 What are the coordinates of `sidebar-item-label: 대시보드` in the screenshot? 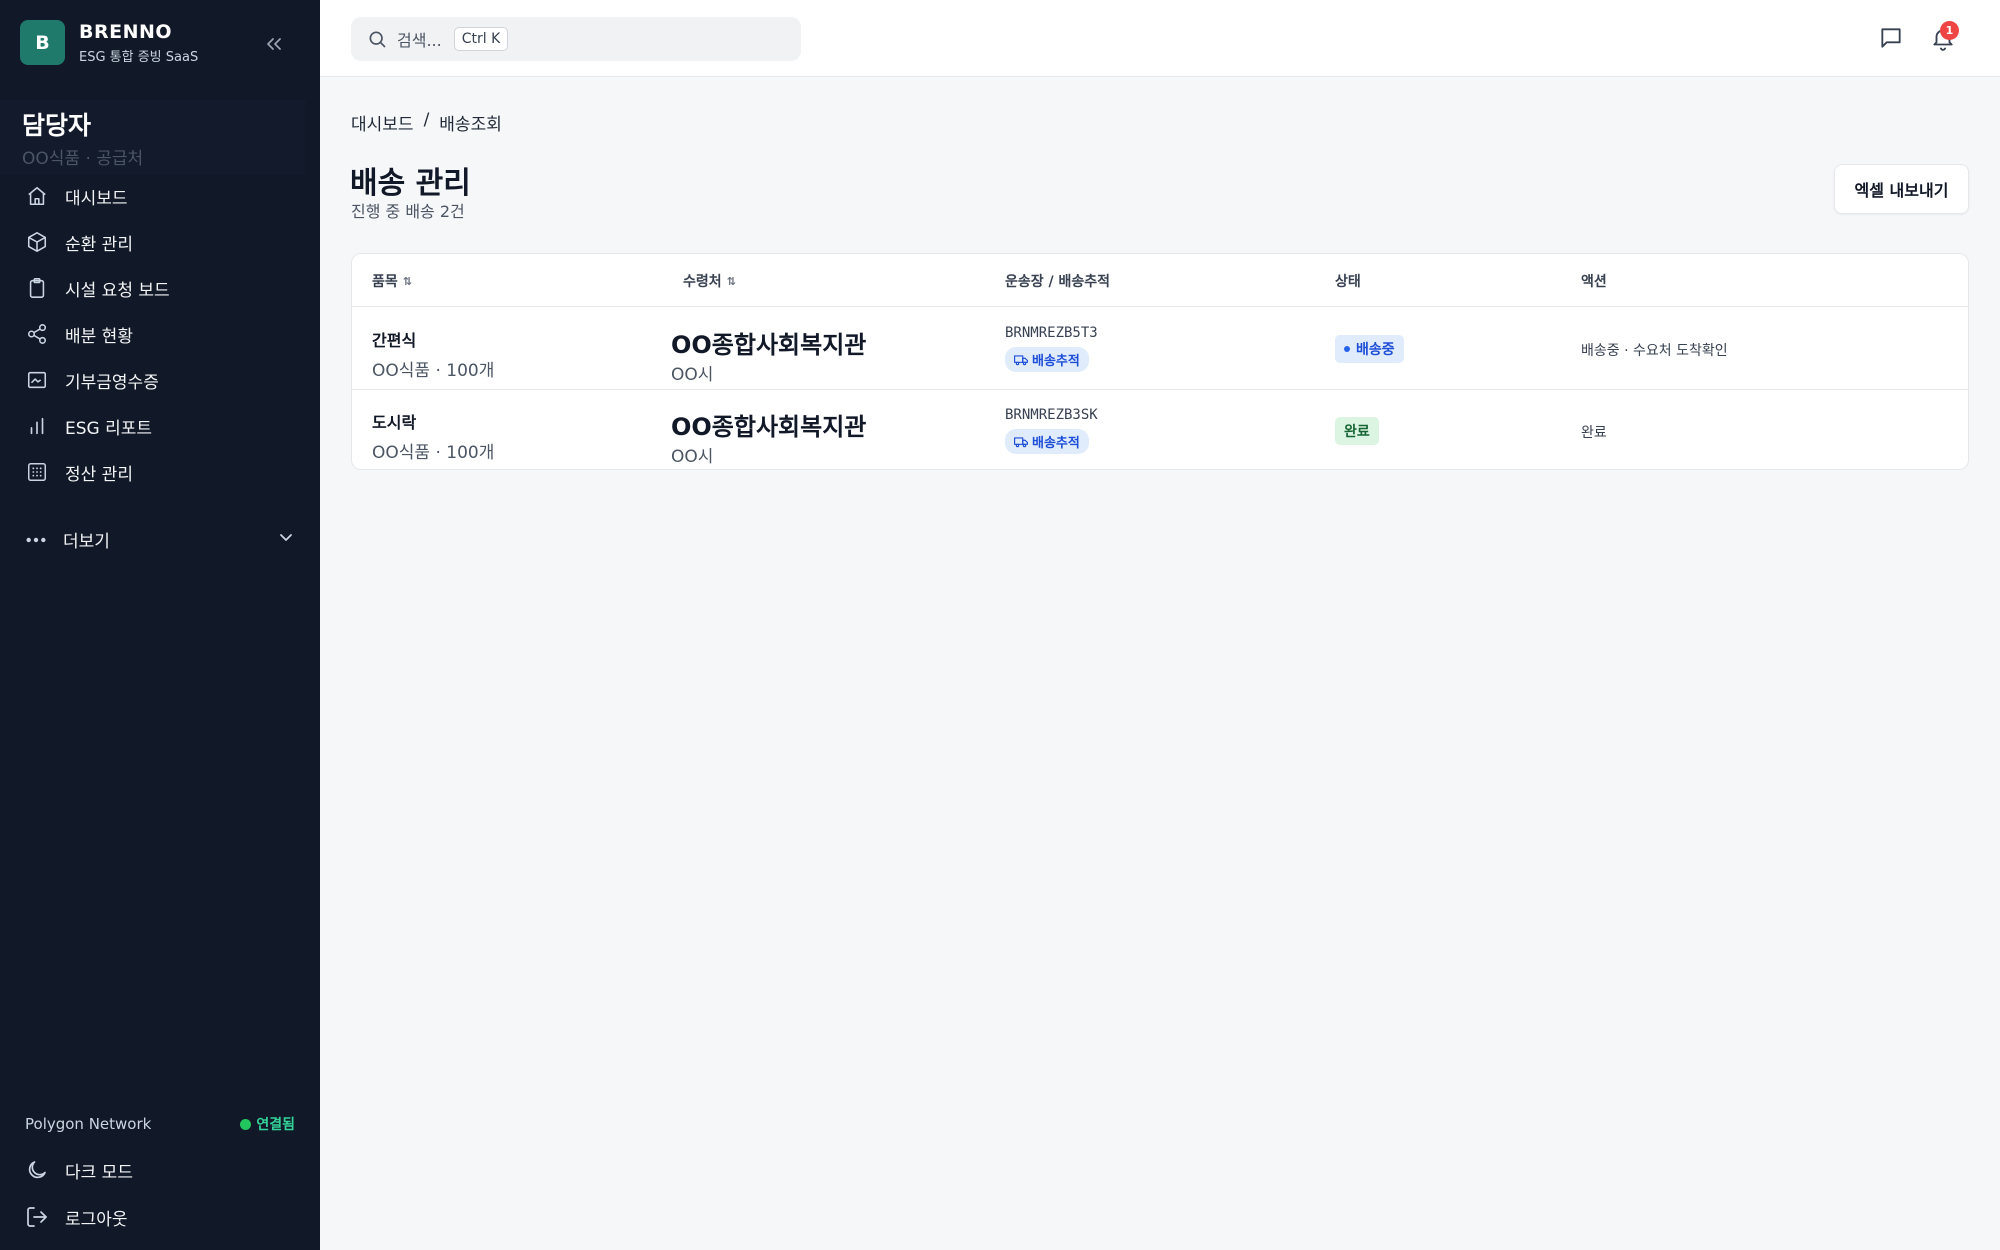 It's located at (96, 198).